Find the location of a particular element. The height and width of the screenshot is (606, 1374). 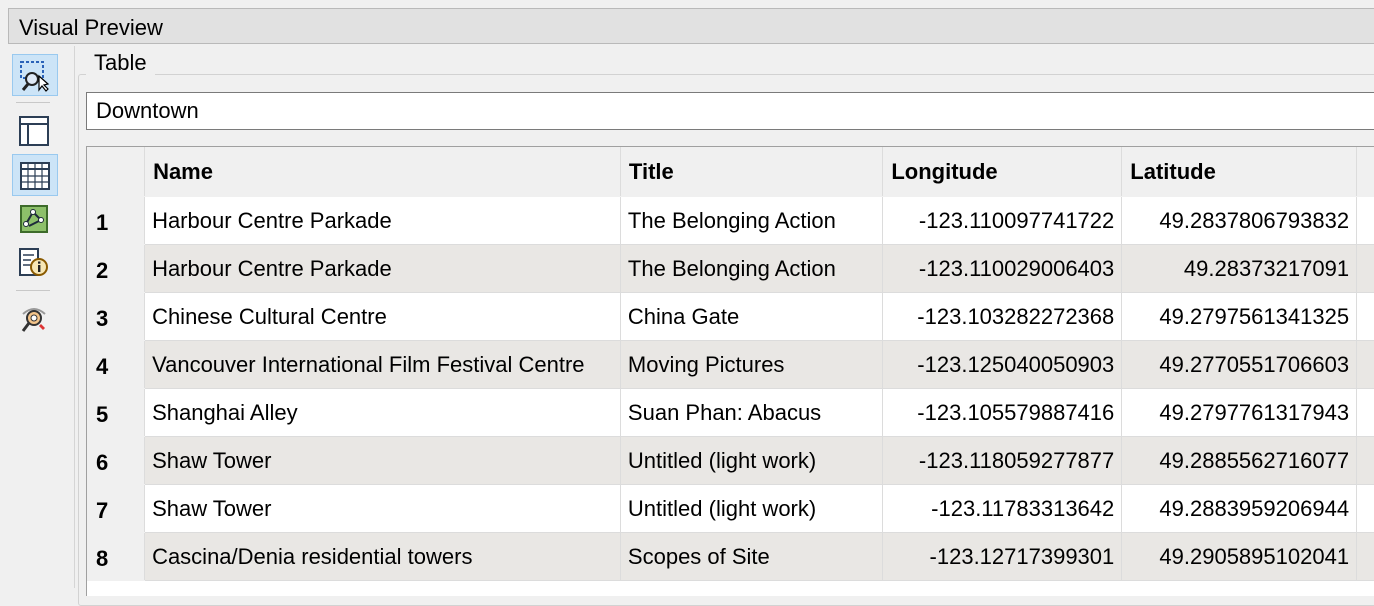

cell-latitude: 49.28373217091 is located at coordinates (1239, 268).